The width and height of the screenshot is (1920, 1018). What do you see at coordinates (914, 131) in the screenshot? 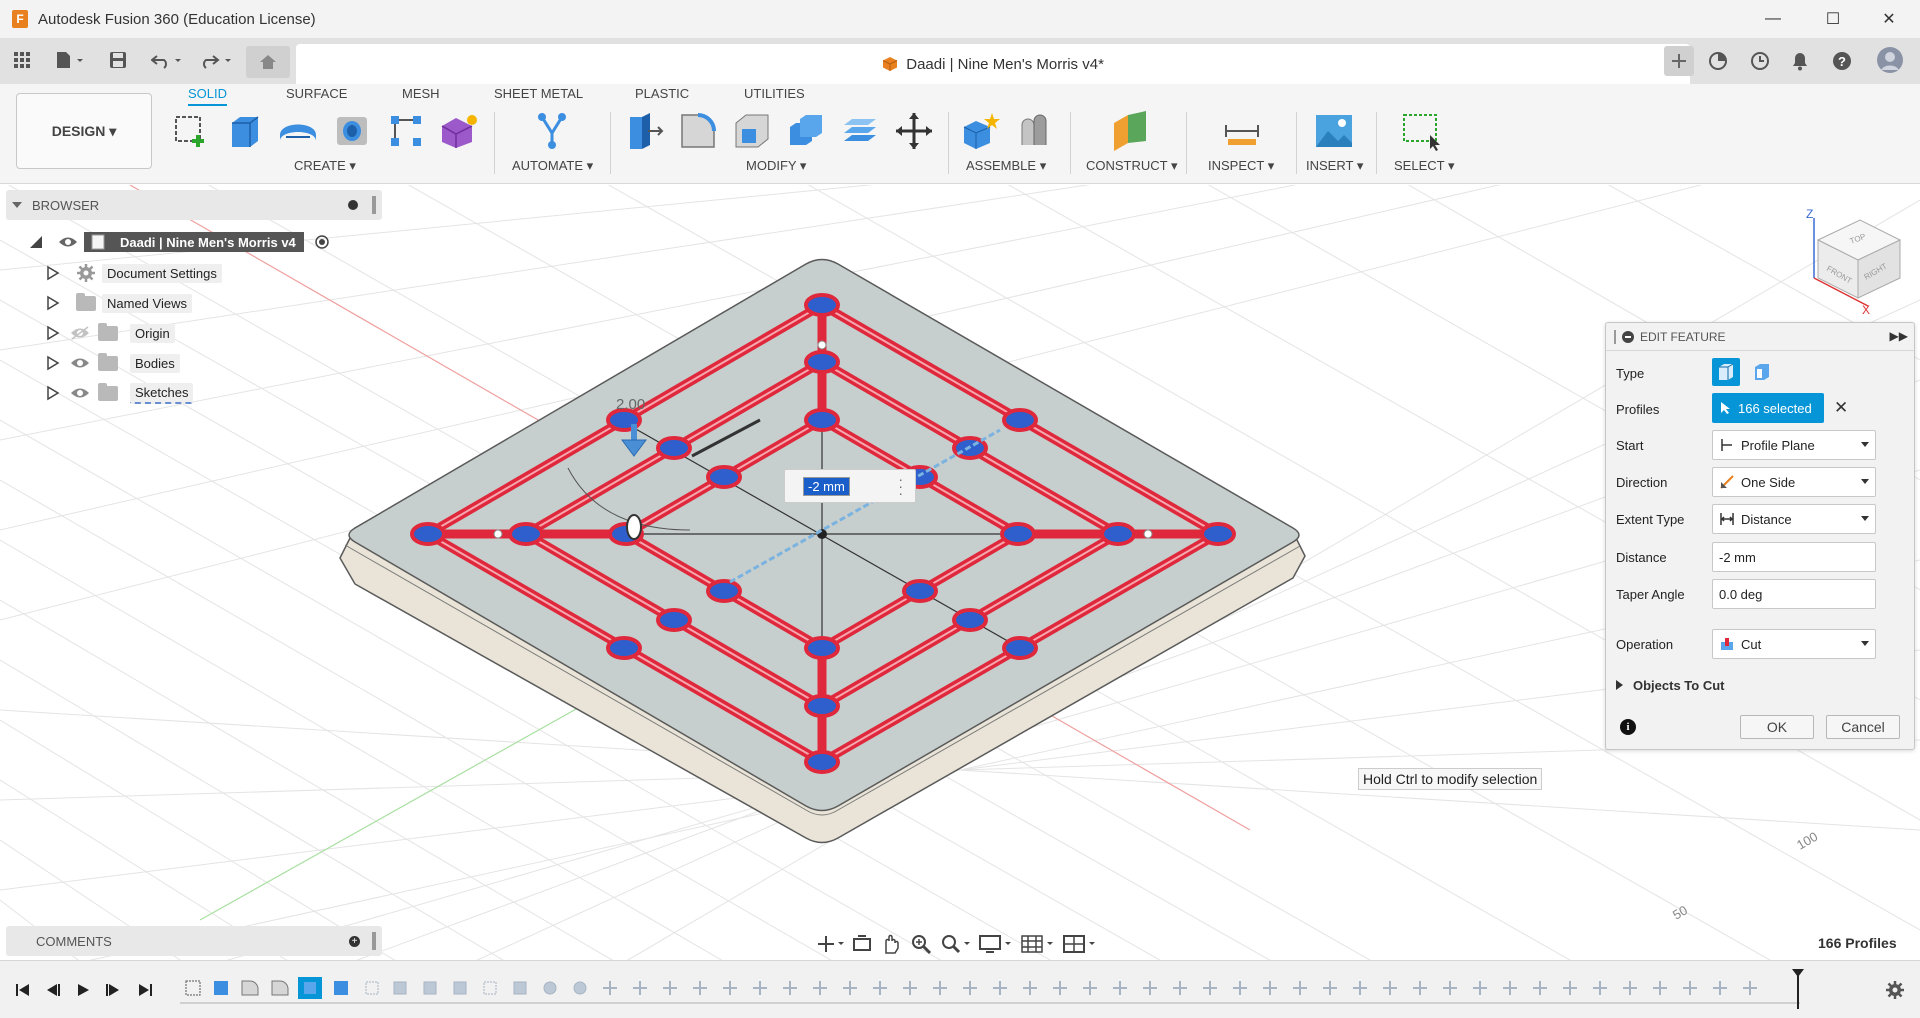
I see `move-copy-icon` at bounding box center [914, 131].